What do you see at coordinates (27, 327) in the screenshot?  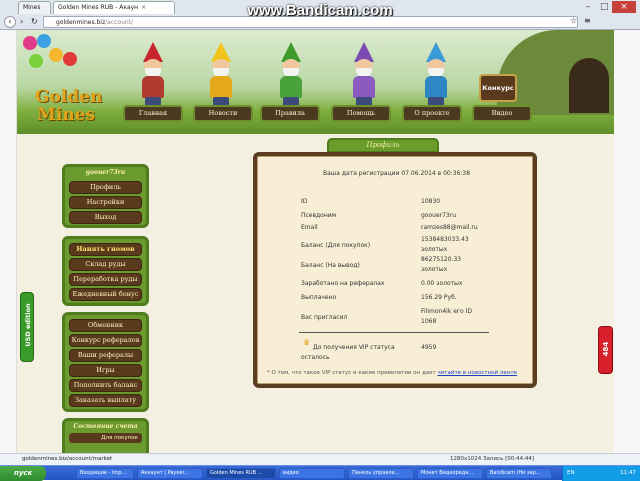 I see `usd-edition-badge: USD edition` at bounding box center [27, 327].